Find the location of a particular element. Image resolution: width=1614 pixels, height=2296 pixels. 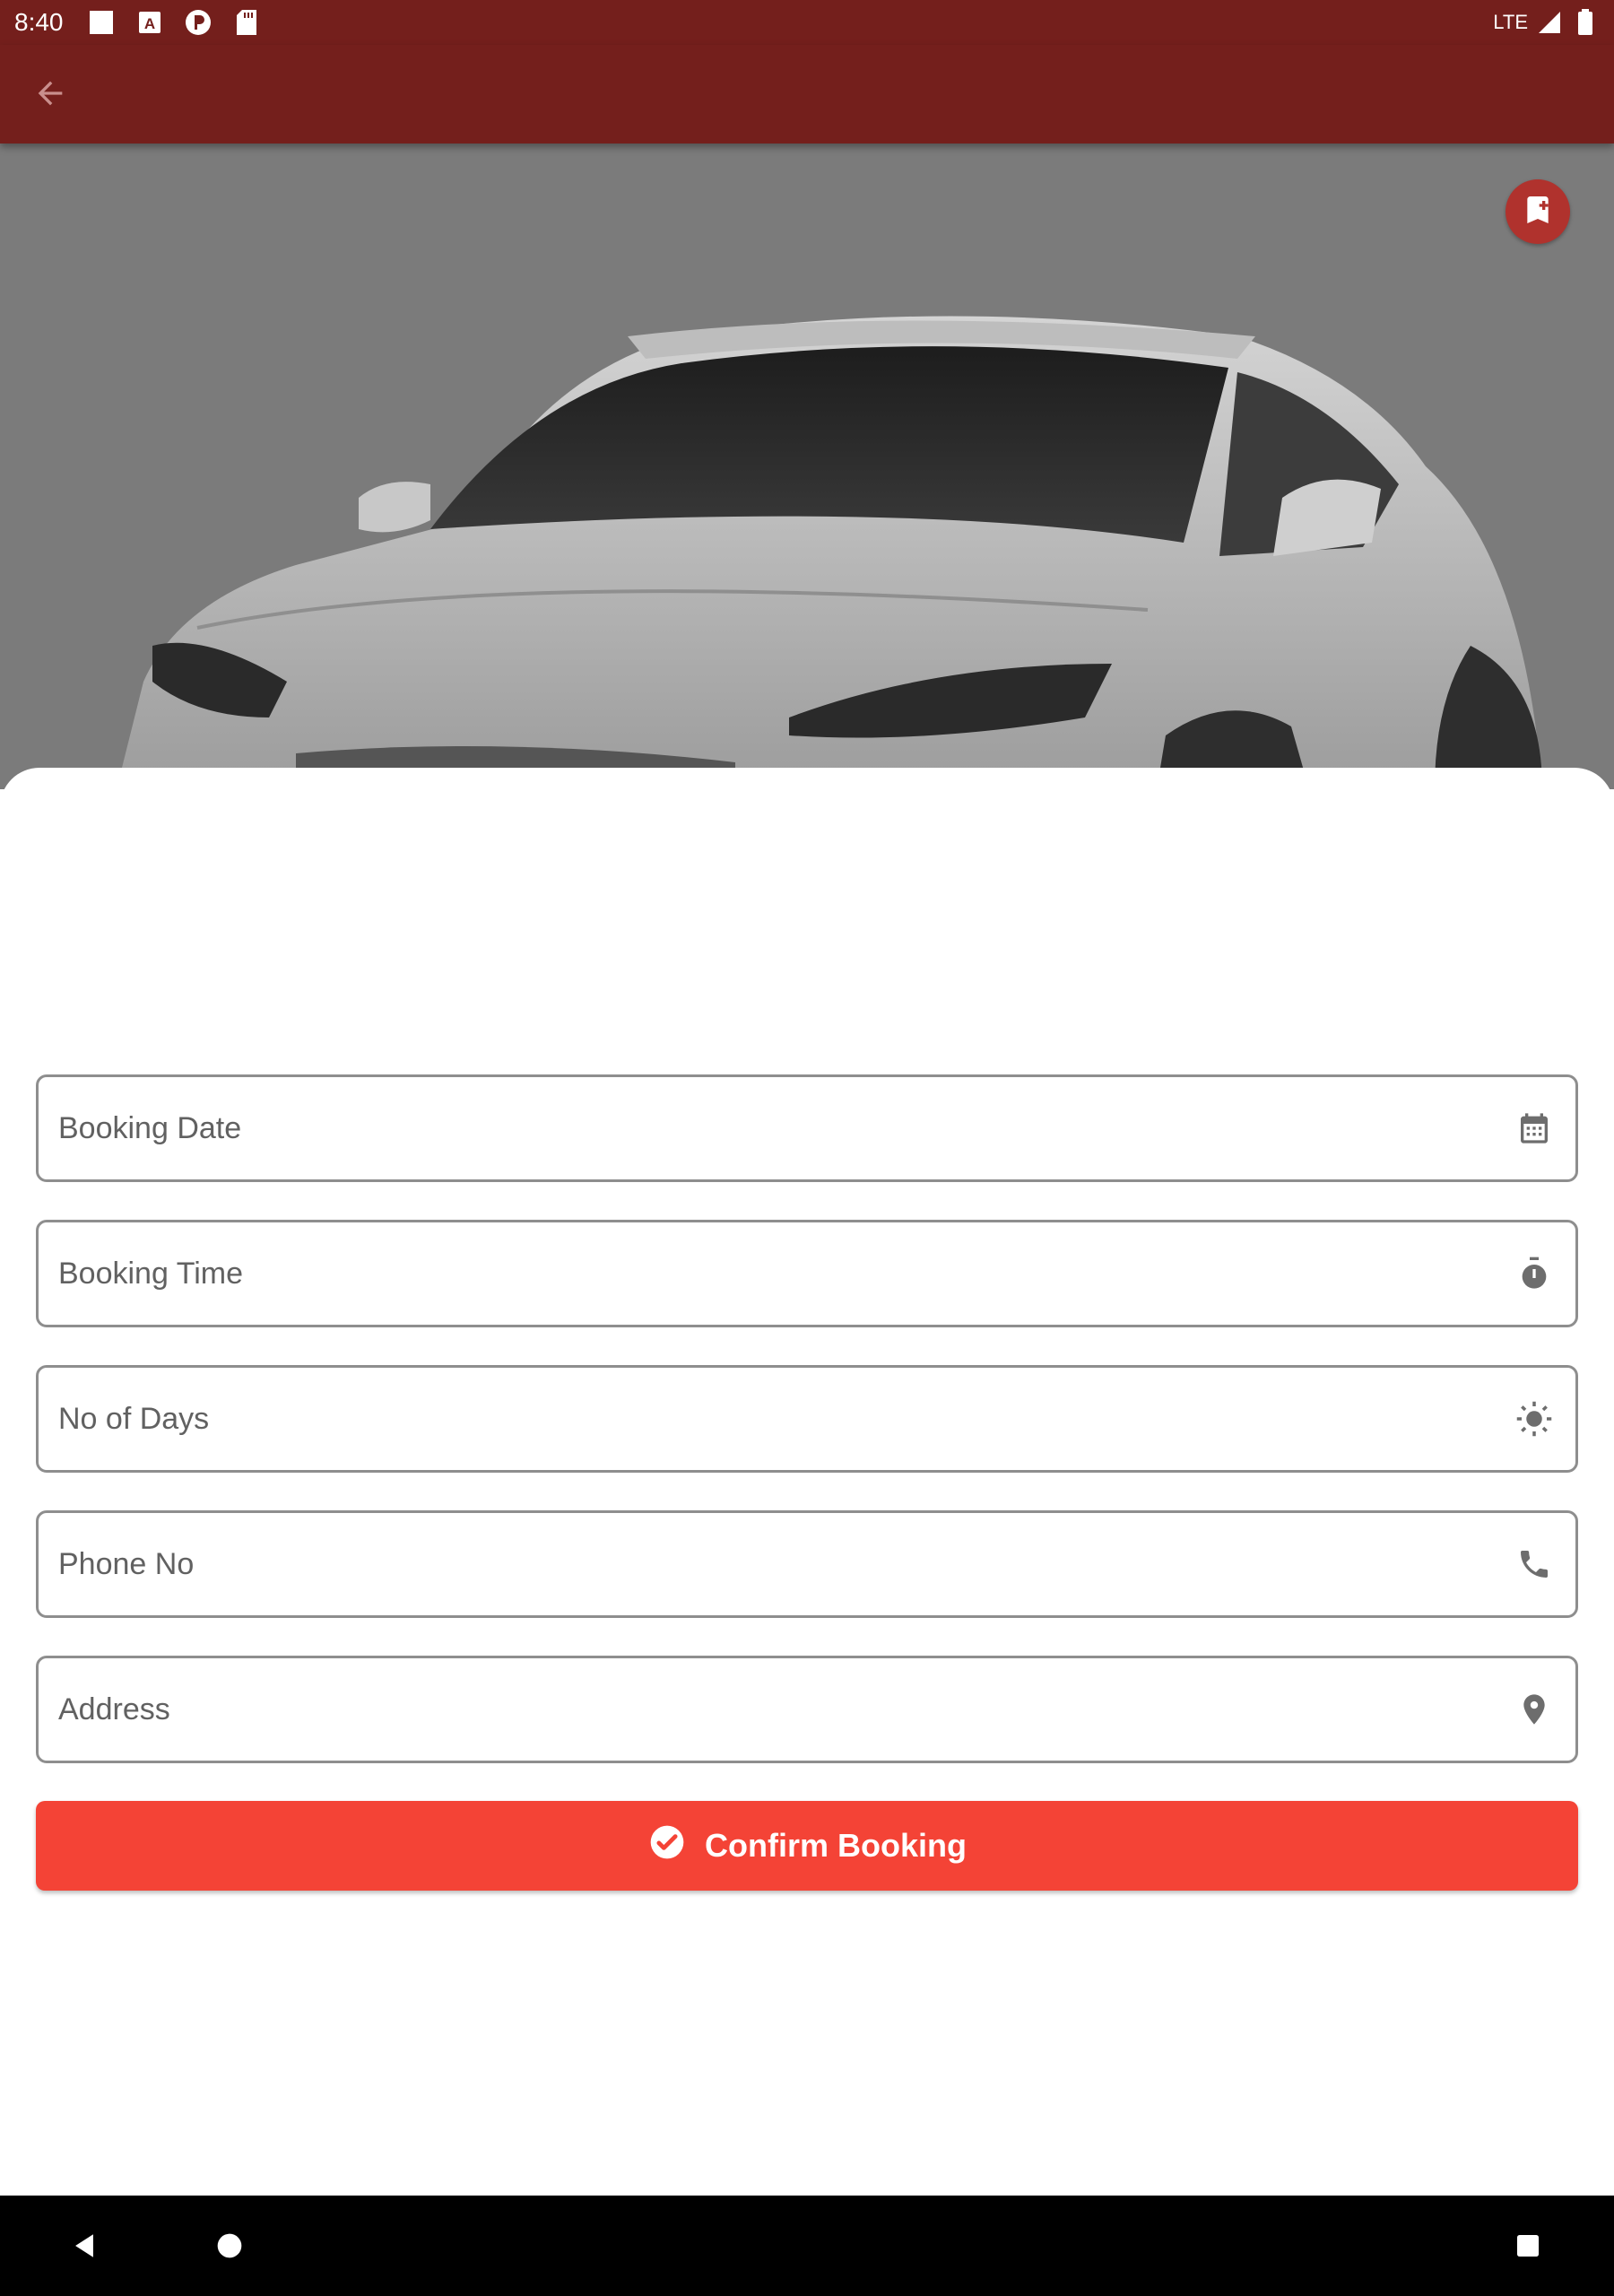

timer-icon is located at coordinates (1534, 1273).